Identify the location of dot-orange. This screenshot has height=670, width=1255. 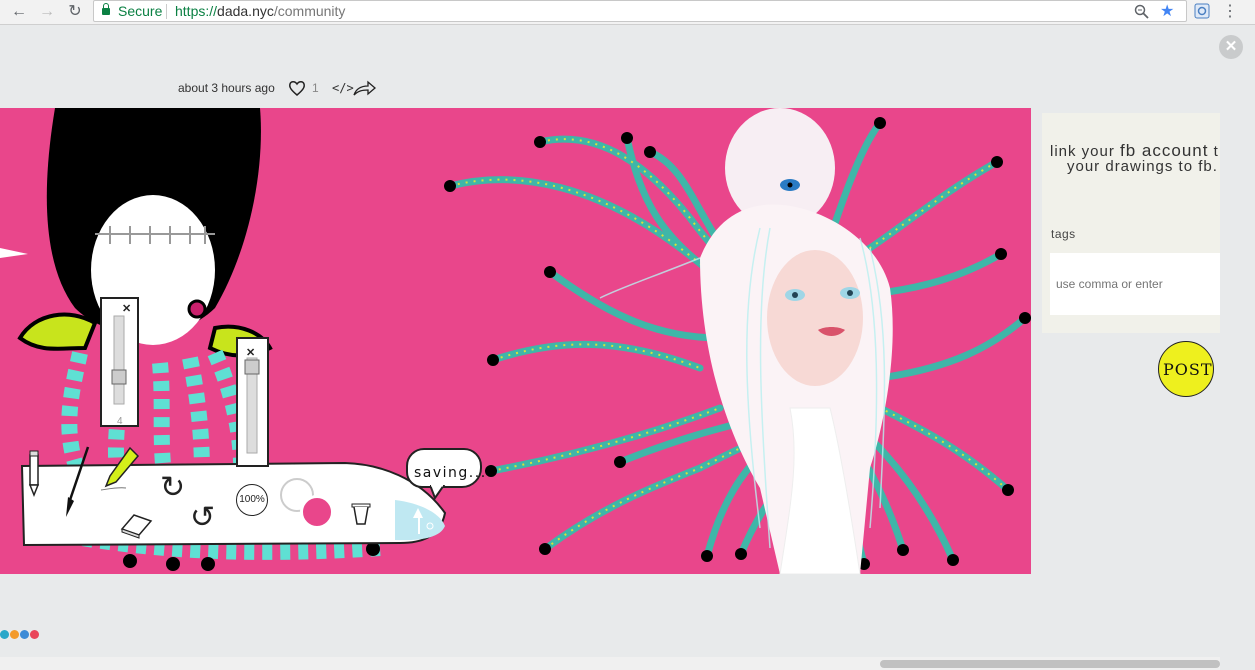
(14, 634).